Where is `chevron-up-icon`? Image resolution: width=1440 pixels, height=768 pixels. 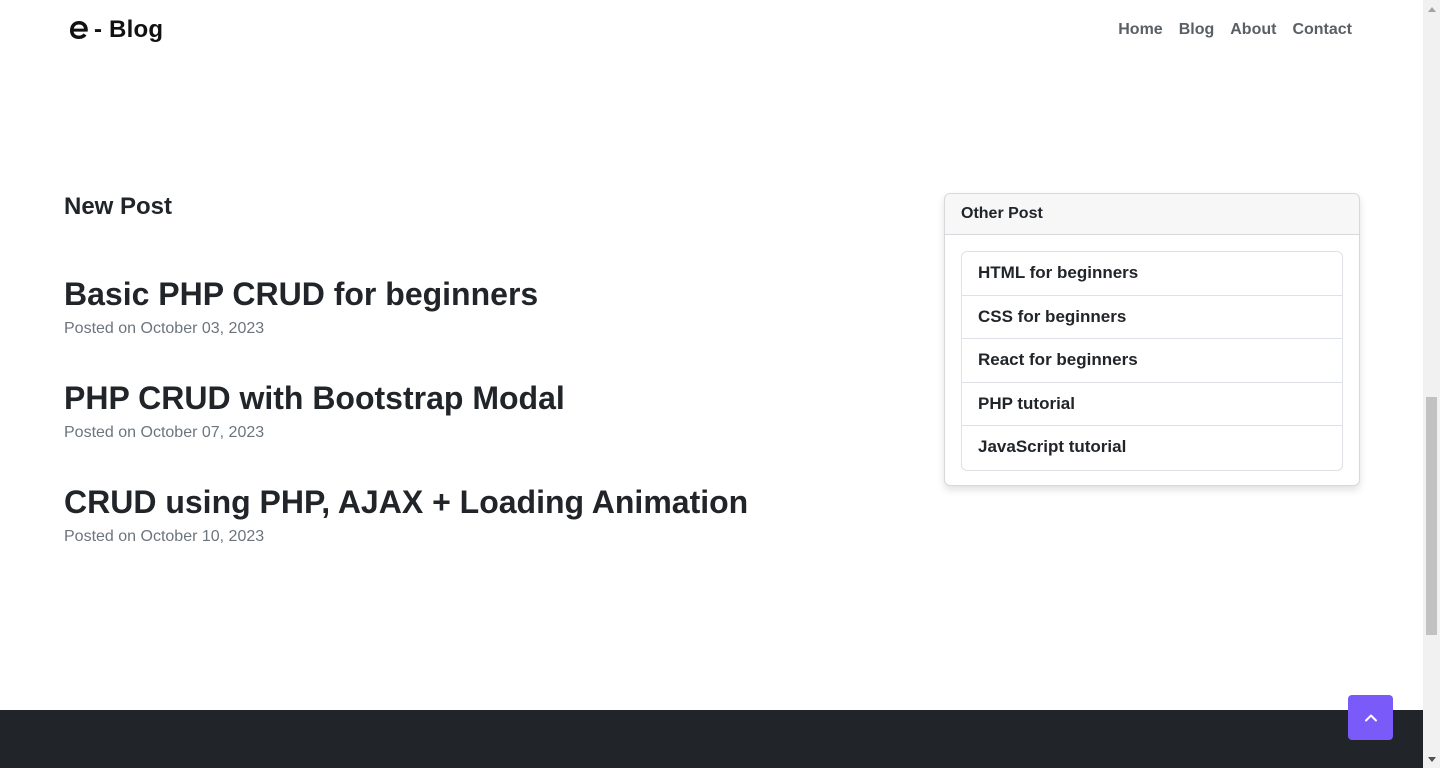
chevron-up-icon is located at coordinates (1370, 717).